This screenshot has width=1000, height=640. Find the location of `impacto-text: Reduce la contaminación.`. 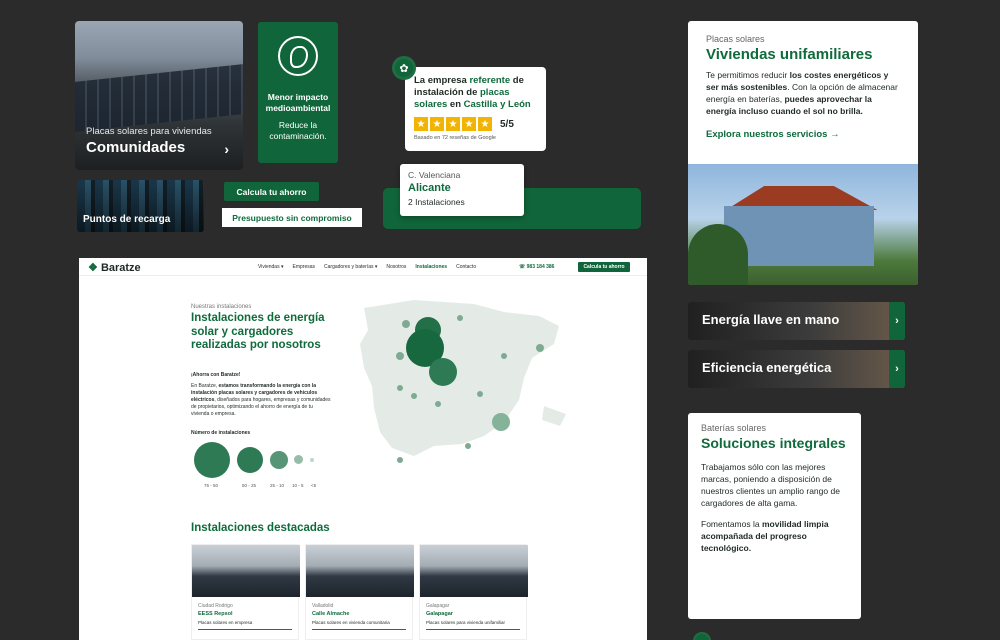

impacto-text: Reduce la contaminación. is located at coordinates (298, 130).